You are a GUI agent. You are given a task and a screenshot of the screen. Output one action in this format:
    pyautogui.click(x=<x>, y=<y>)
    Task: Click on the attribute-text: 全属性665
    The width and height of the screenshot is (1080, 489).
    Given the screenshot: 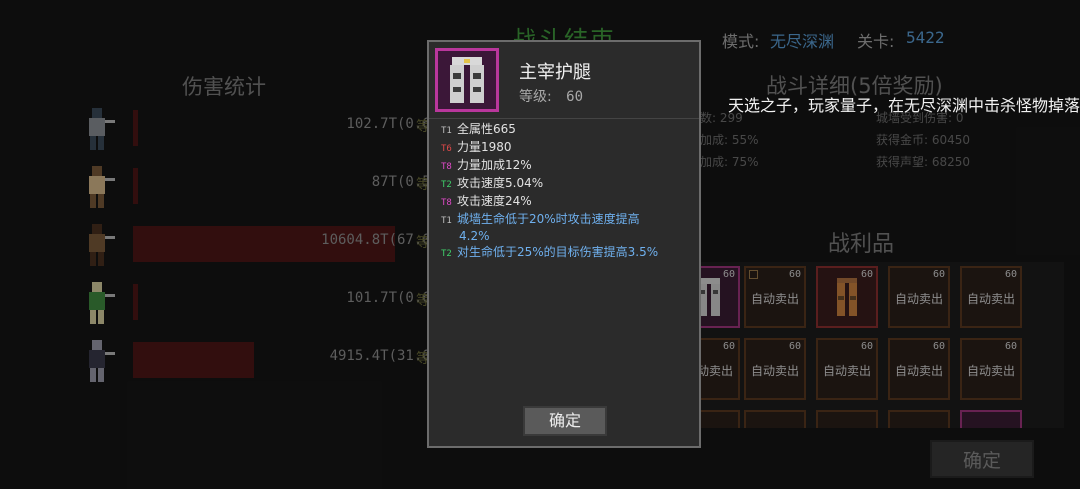 What is the action you would take?
    pyautogui.click(x=486, y=129)
    